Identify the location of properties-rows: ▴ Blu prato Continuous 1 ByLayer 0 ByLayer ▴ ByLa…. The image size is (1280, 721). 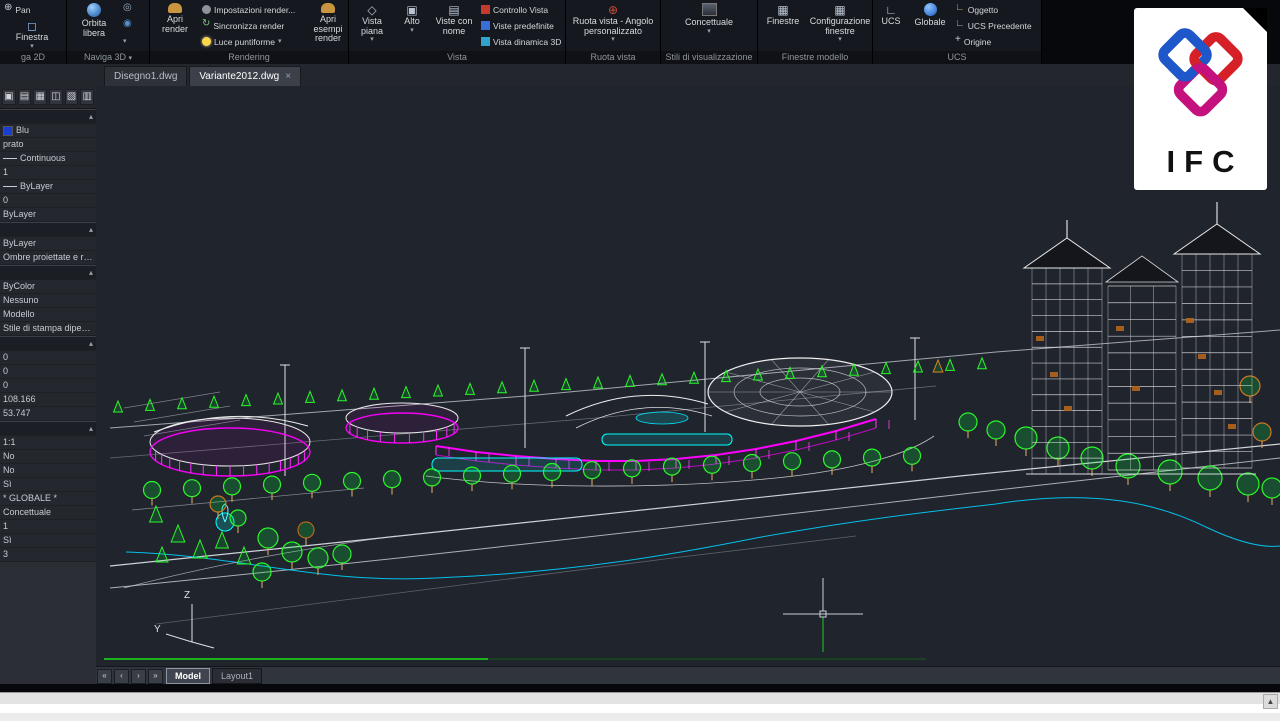
(48, 335).